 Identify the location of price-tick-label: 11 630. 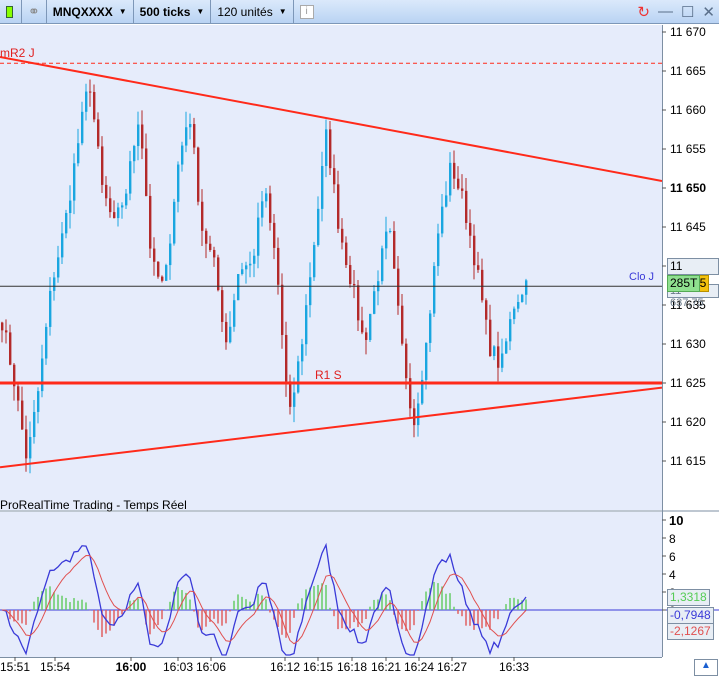
(688, 344).